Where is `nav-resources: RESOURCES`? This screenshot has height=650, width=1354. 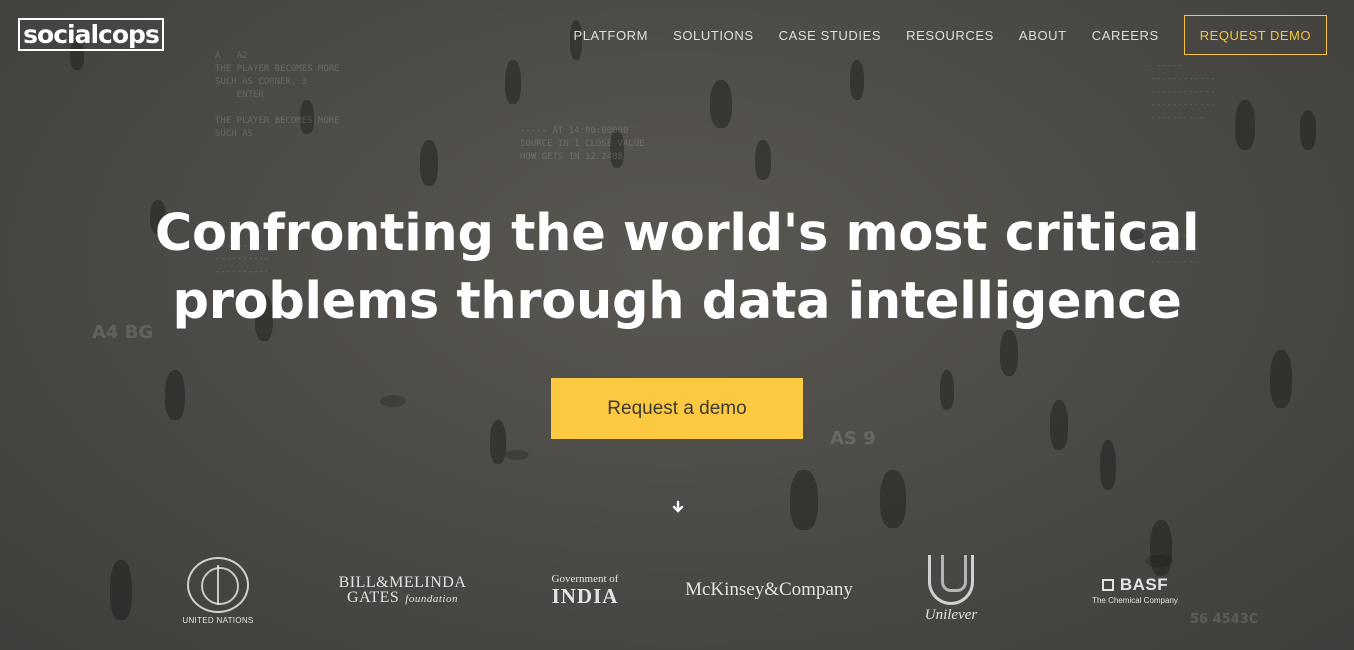
nav-resources: RESOURCES is located at coordinates (950, 35).